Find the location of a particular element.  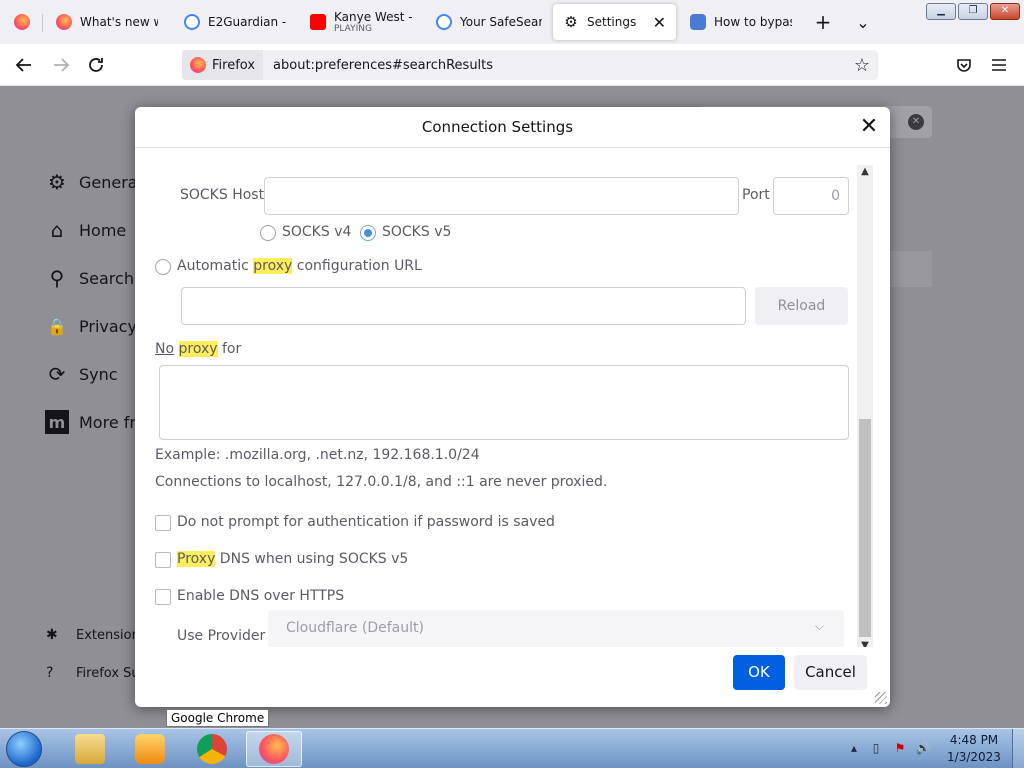

close-window-button: ✕ is located at coordinates (1005, 11).